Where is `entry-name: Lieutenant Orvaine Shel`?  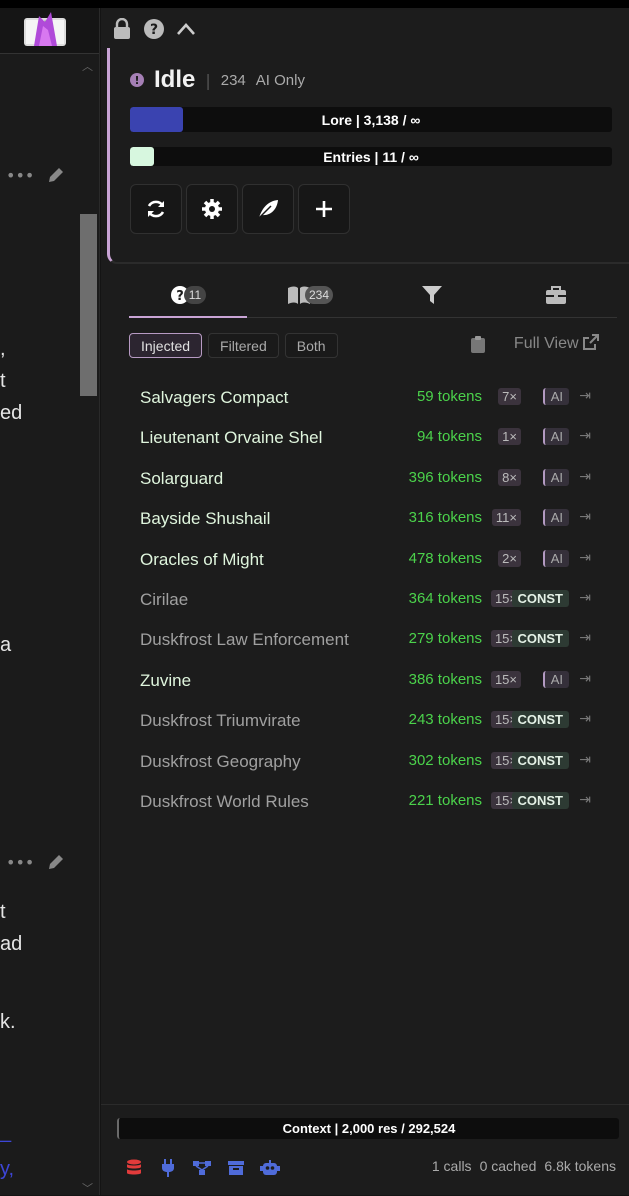
entry-name: Lieutenant Orvaine Shel is located at coordinates (231, 438).